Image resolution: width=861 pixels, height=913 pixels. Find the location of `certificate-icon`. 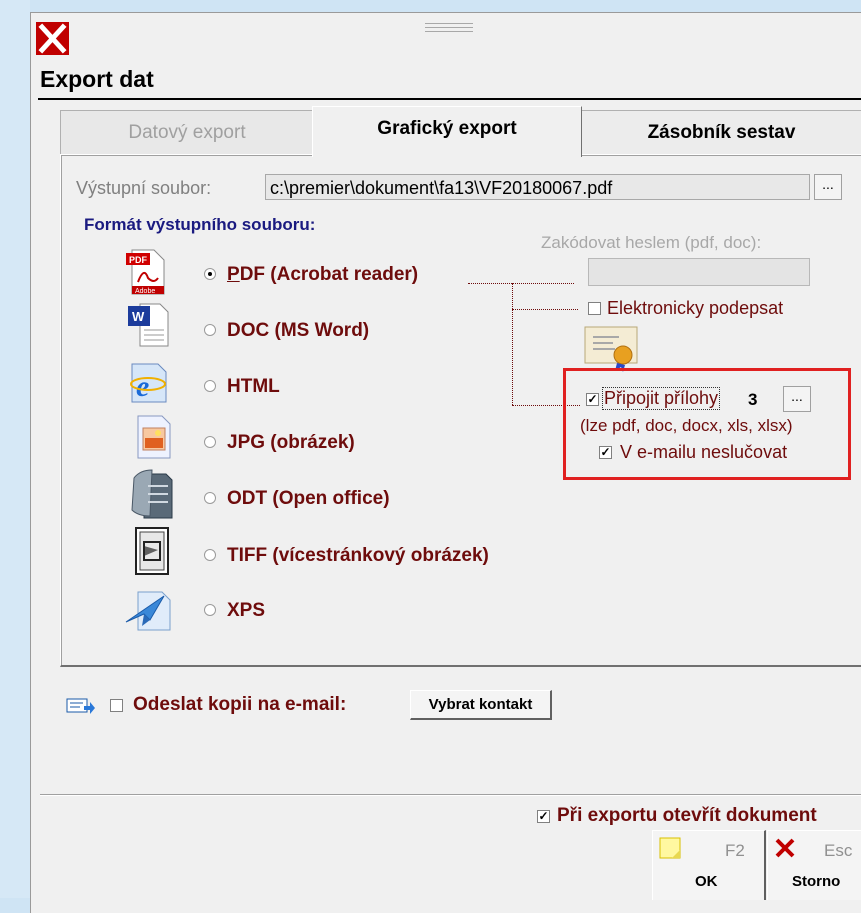

certificate-icon is located at coordinates (612, 348).